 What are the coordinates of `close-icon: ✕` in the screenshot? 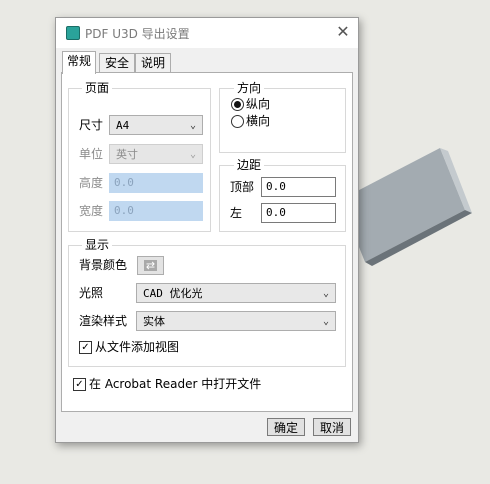 It's located at (343, 32).